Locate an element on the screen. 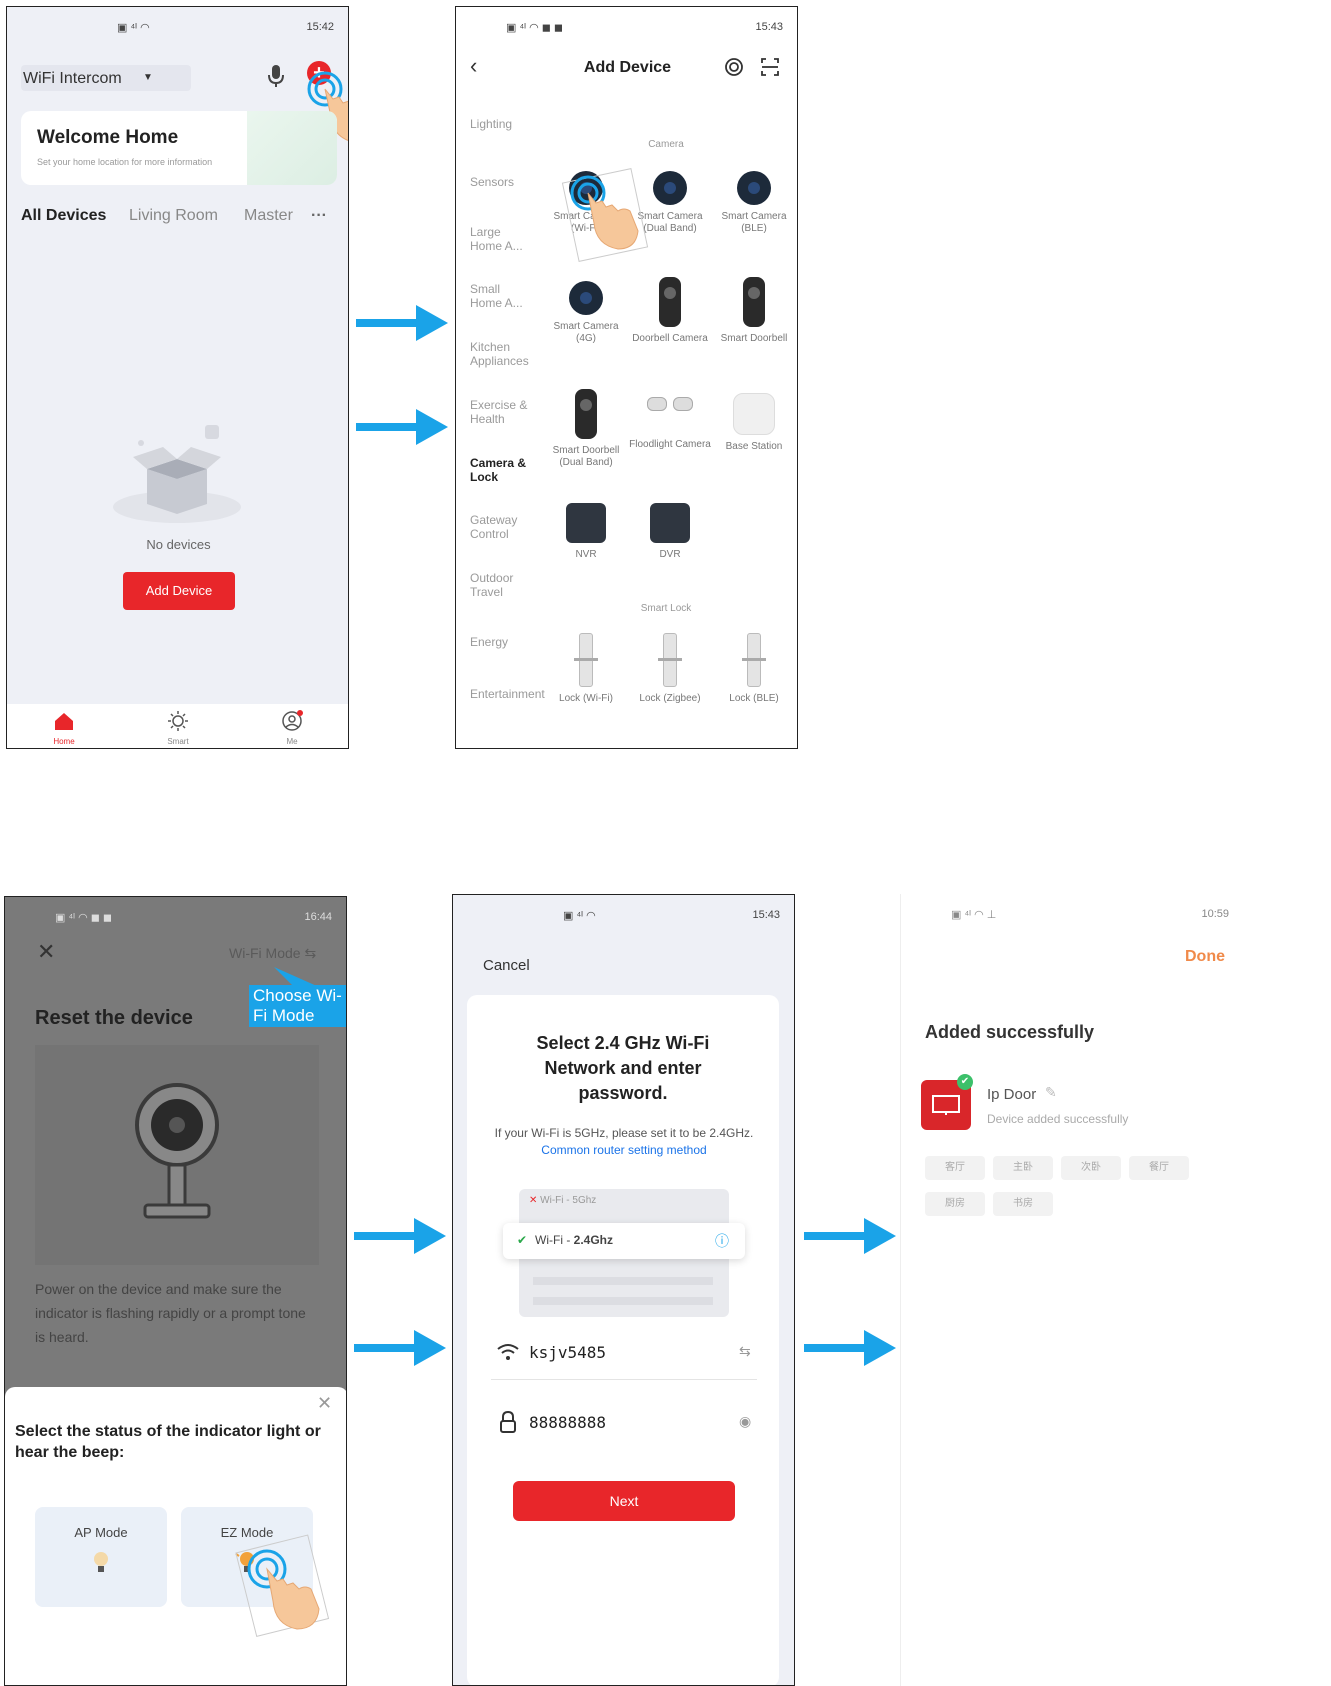 Image resolution: width=1331 pixels, height=1686 pixels. home-icon is located at coordinates (64, 721).